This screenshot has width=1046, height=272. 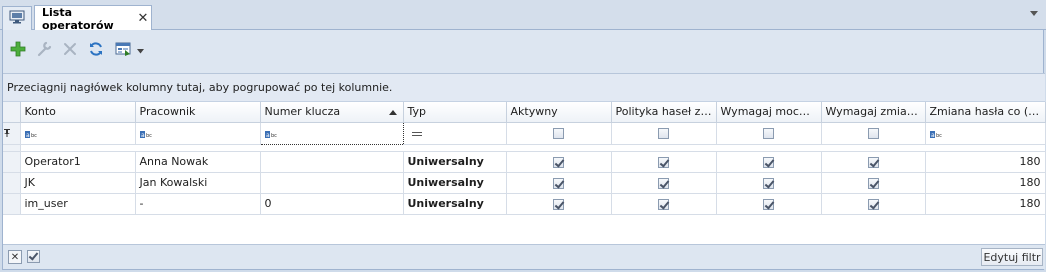 I want to click on filter-row: a bc a bc a bc a bc, so click(x=524, y=133).